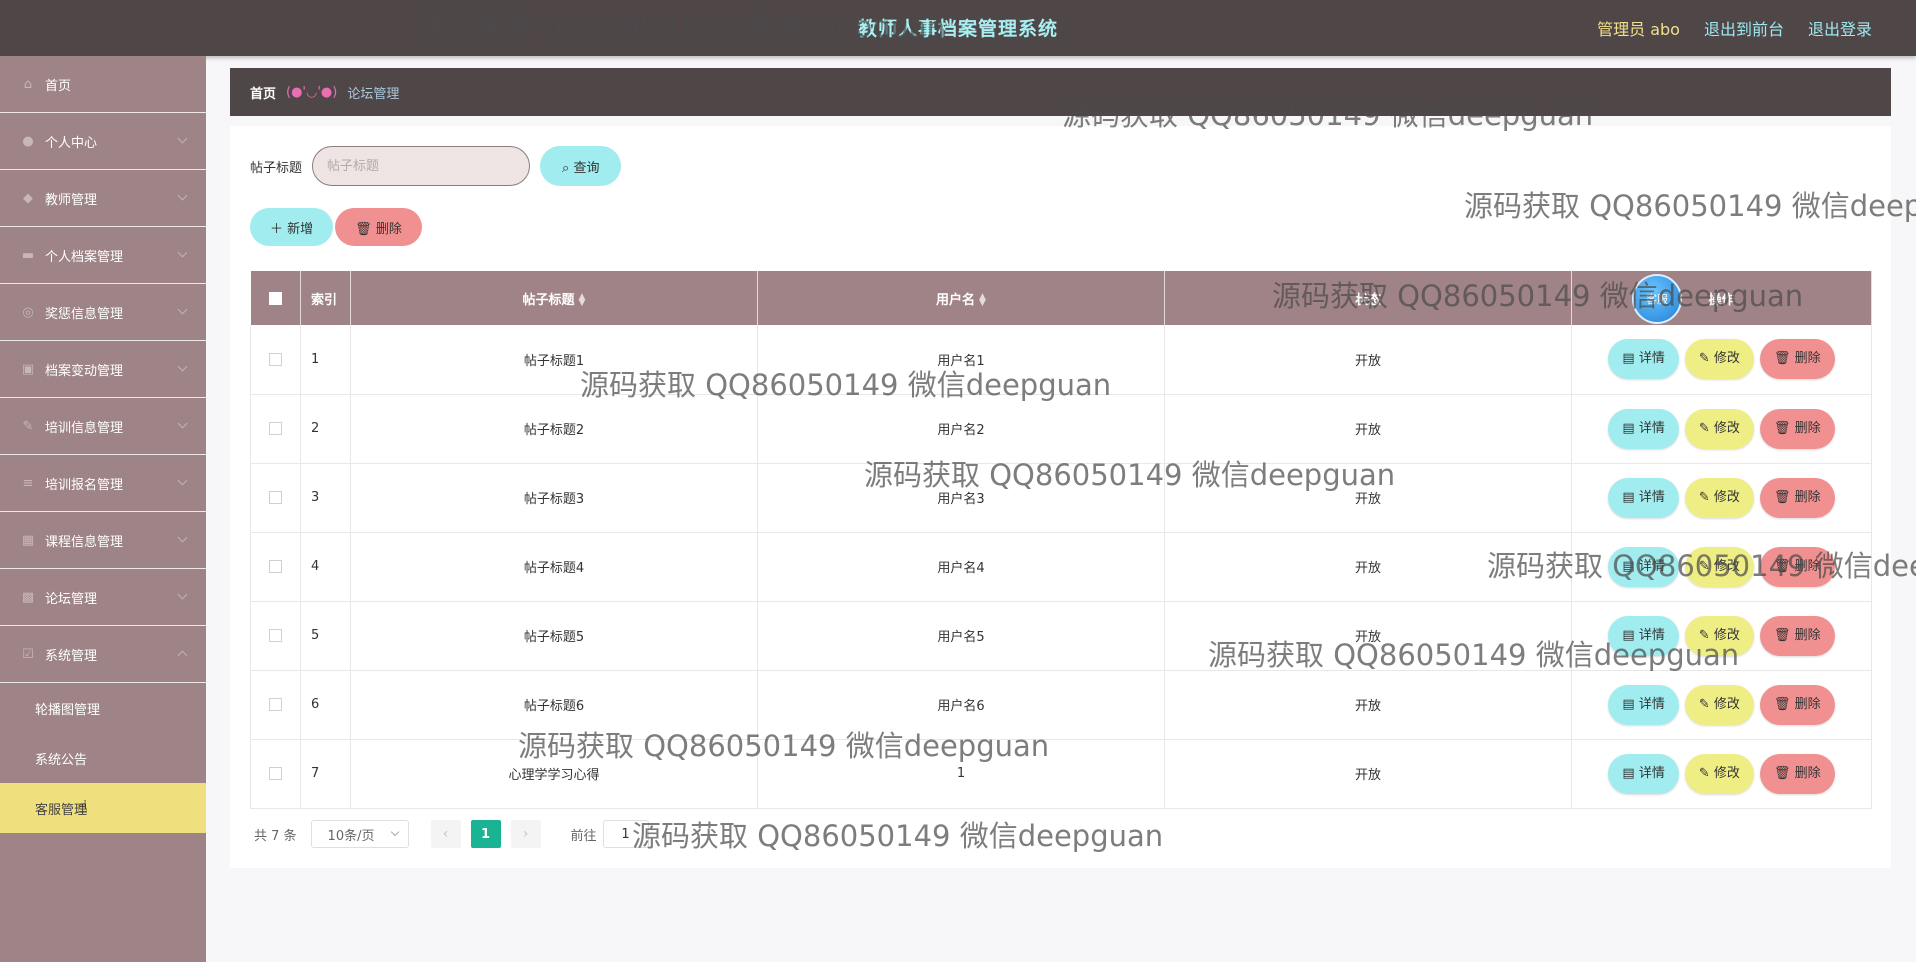 This screenshot has height=962, width=1916. I want to click on search-row: 帖子标题 ⌕ 查询, so click(436, 166).